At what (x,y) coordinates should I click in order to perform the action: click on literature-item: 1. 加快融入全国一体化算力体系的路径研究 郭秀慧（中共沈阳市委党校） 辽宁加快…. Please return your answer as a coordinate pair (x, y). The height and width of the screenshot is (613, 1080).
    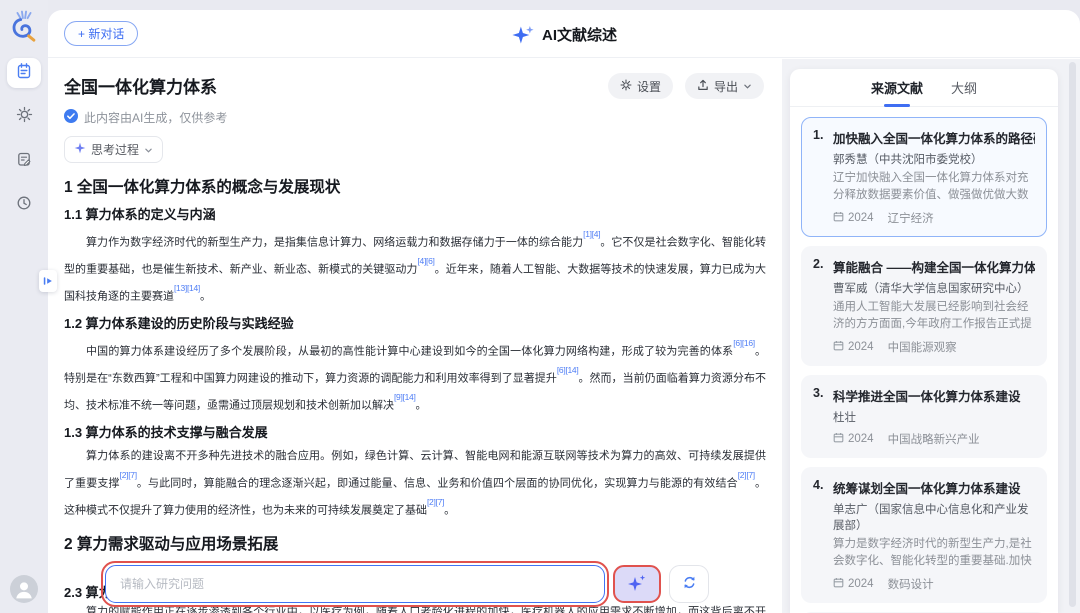
    Looking at the image, I should click on (924, 177).